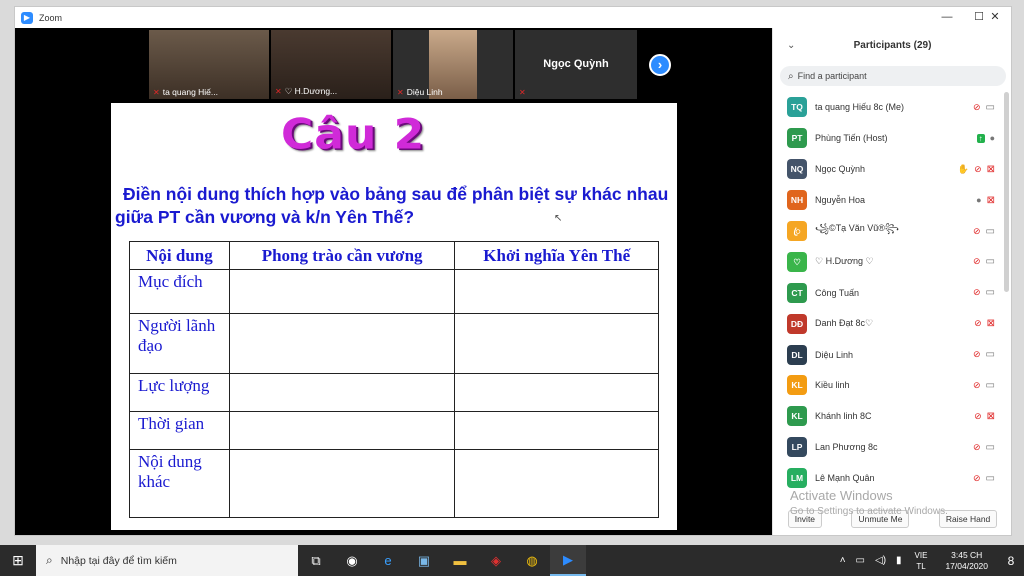 This screenshot has width=1024, height=576. What do you see at coordinates (889, 478) in the screenshot?
I see `participant-row: LM Lê Mạnh Quân ⊘ ▭` at bounding box center [889, 478].